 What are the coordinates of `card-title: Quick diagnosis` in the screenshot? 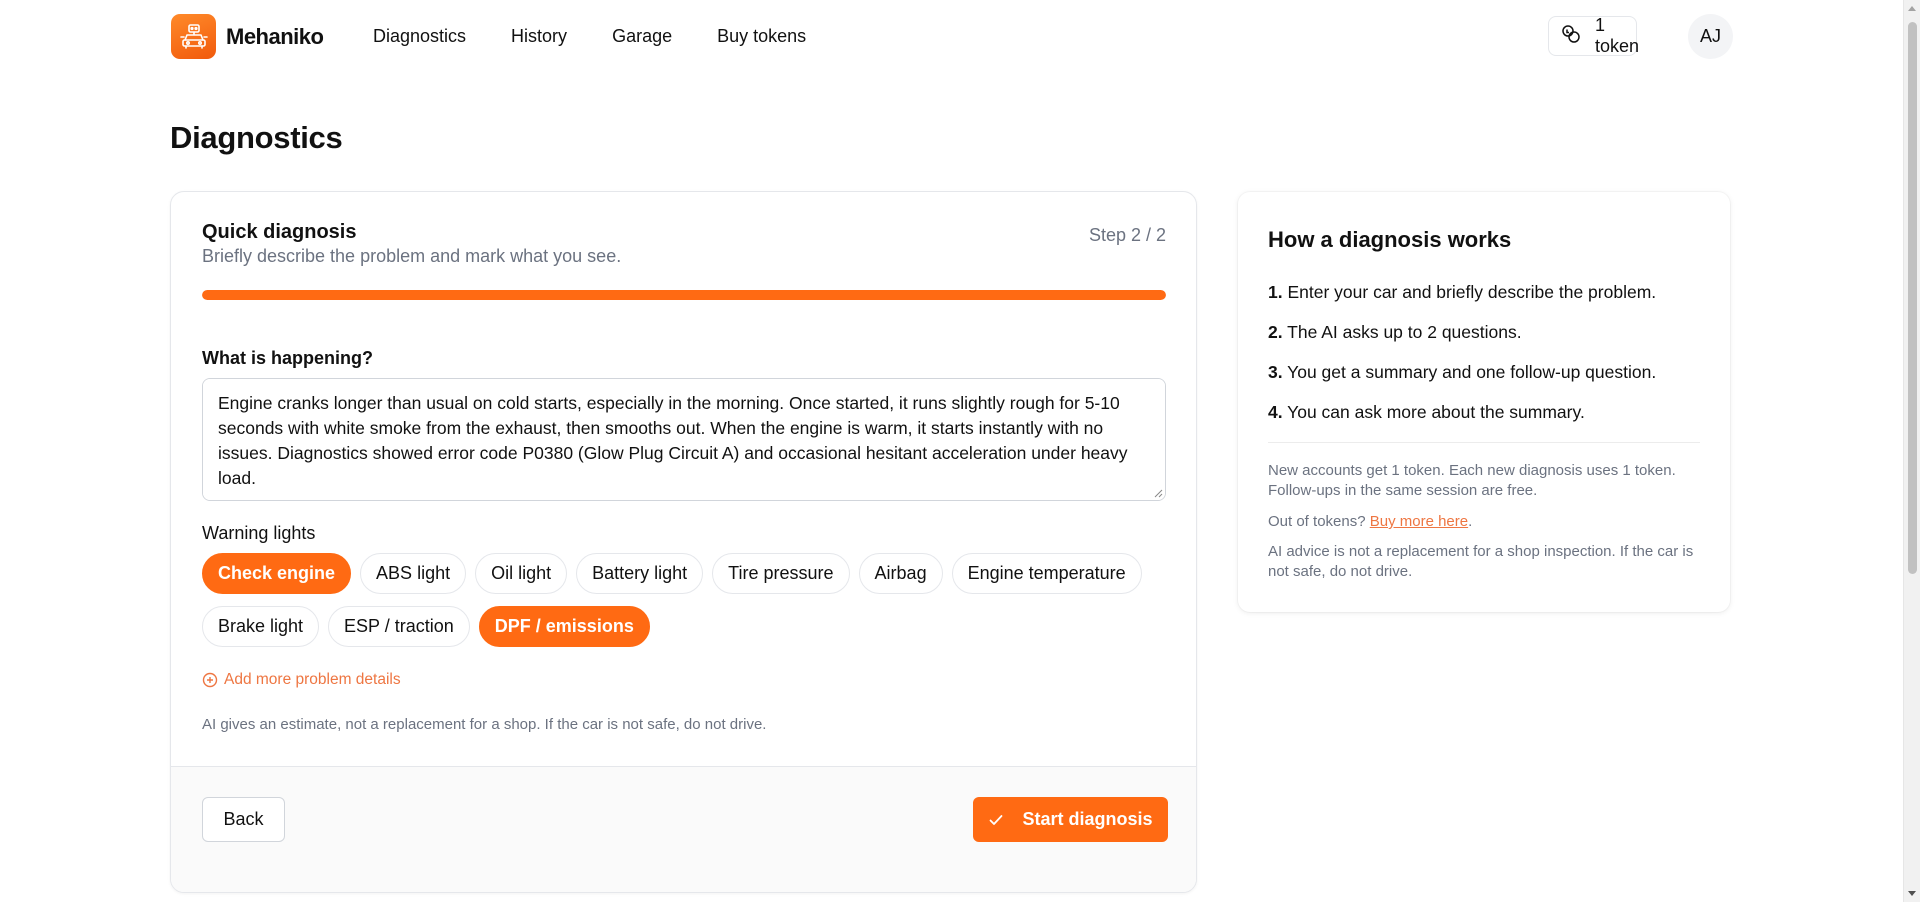 It's located at (279, 232).